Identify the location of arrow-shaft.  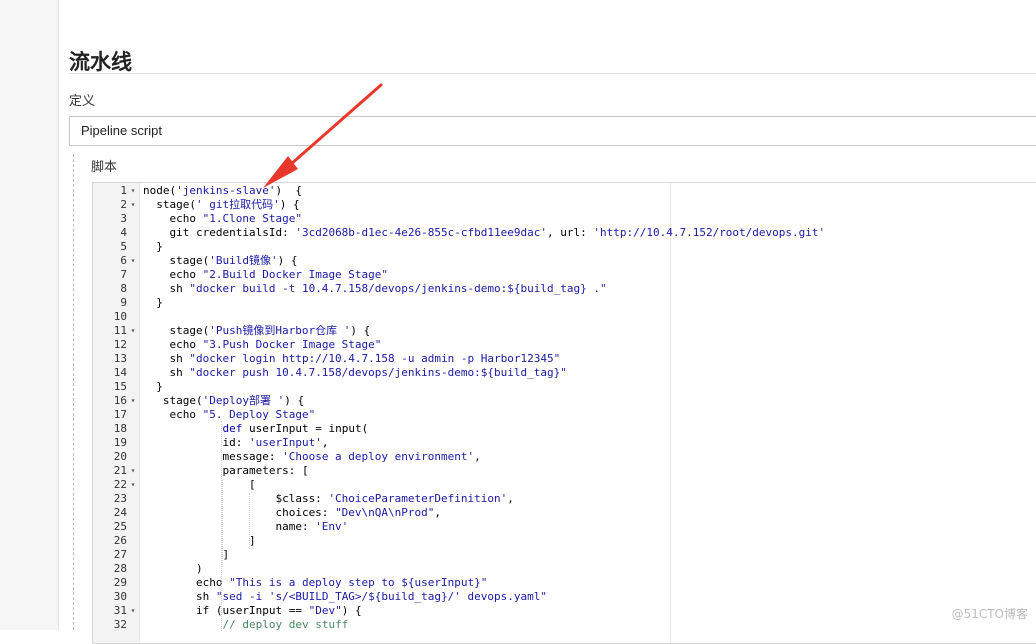
(331, 128).